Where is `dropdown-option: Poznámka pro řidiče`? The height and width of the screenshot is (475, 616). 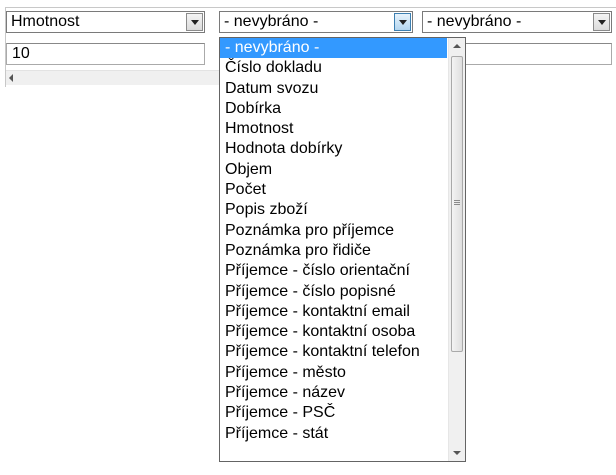 dropdown-option: Poznámka pro řidiče is located at coordinates (333, 251).